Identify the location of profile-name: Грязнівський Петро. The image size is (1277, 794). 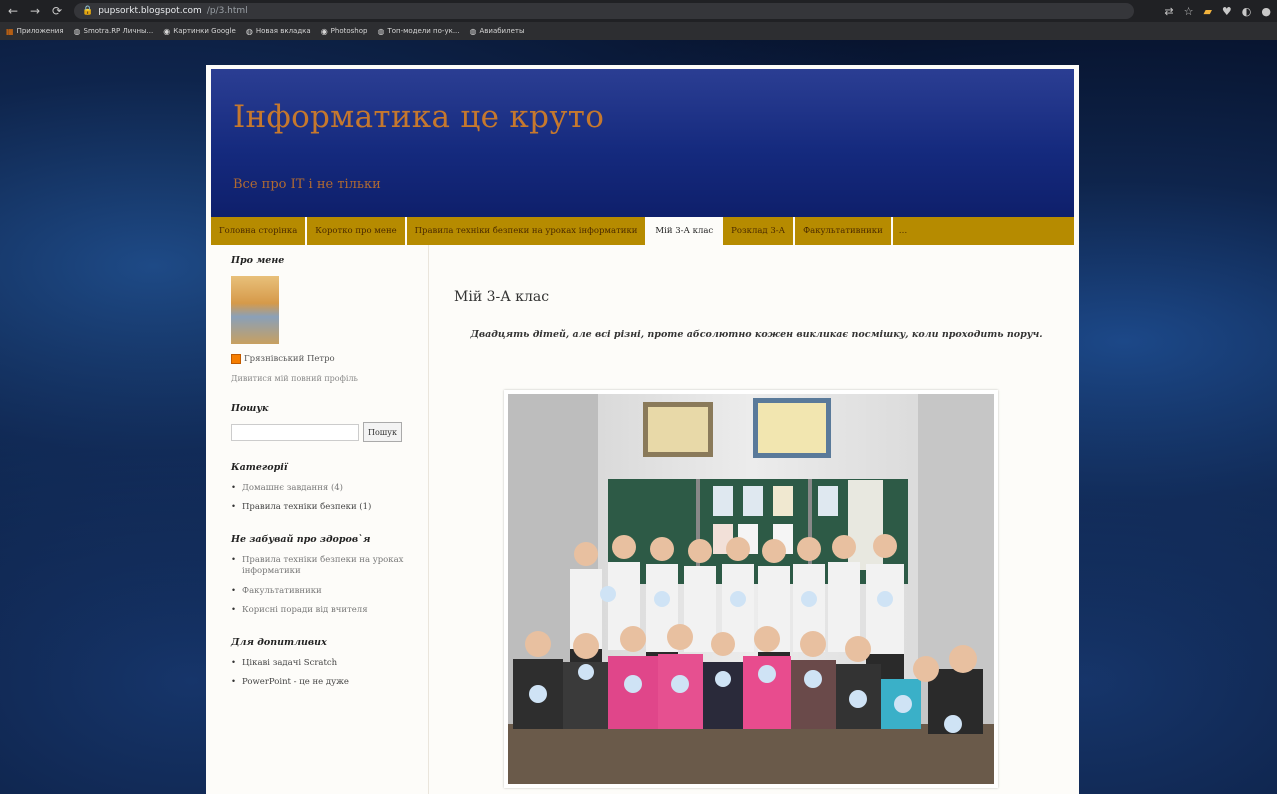
(289, 359).